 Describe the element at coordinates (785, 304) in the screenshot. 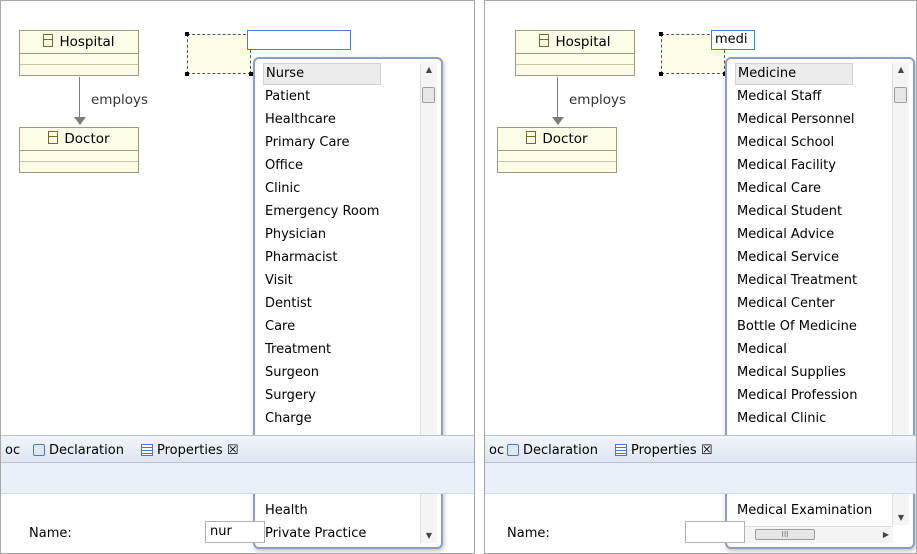

I see `suggestion-item: Medical Center` at that location.